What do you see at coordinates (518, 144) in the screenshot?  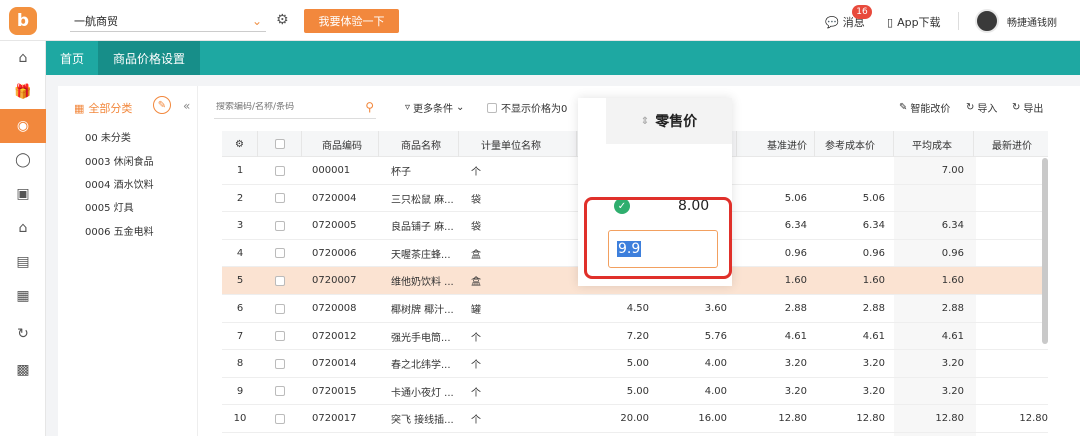 I see `col-unit: 计量单位名称` at bounding box center [518, 144].